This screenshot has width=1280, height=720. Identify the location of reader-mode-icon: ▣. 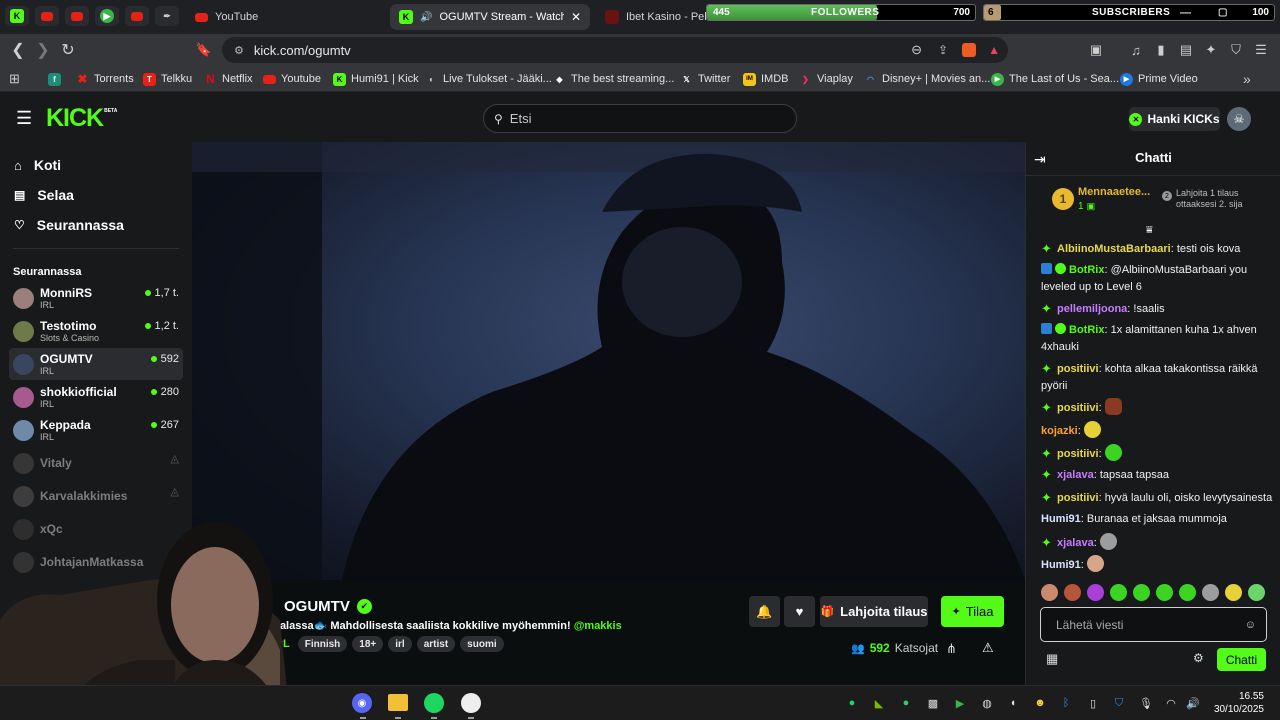
(1096, 50).